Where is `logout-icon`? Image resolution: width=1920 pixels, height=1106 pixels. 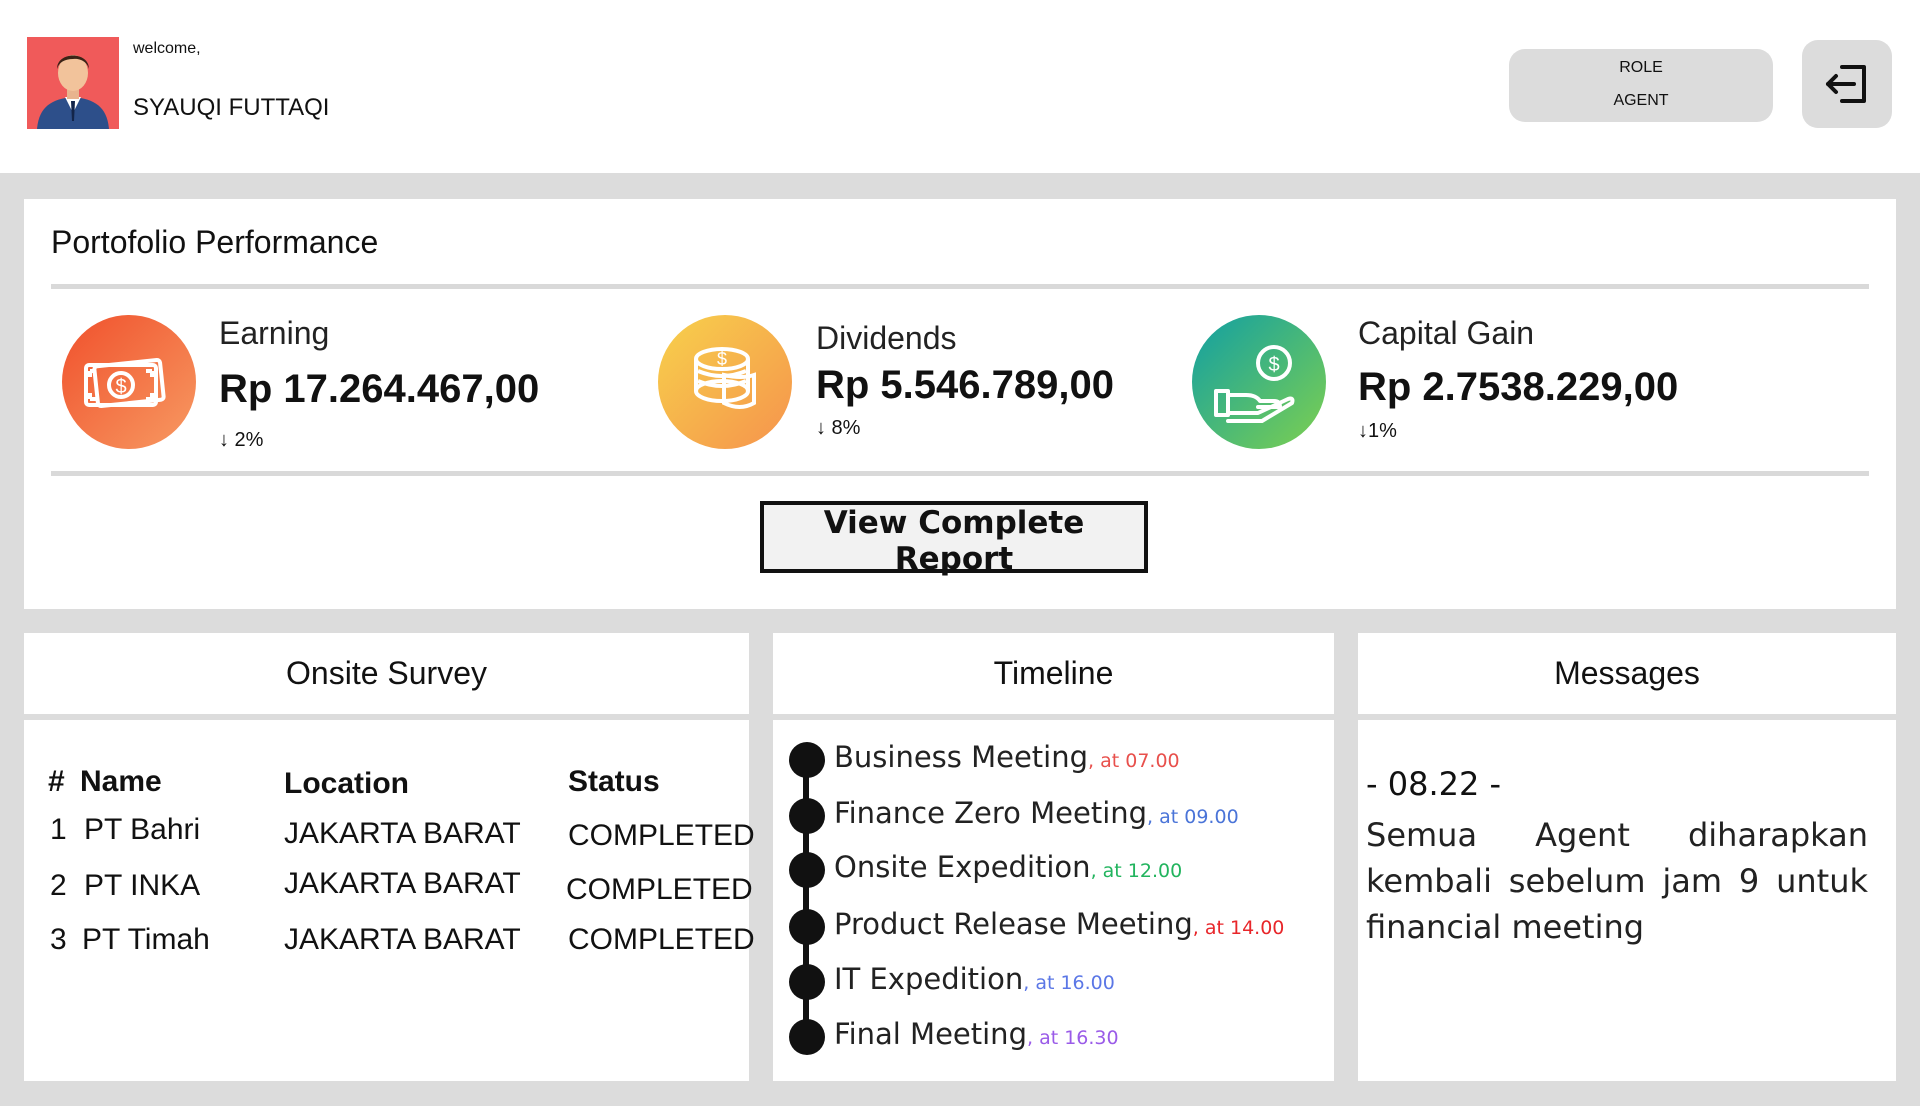
logout-icon is located at coordinates (1846, 84).